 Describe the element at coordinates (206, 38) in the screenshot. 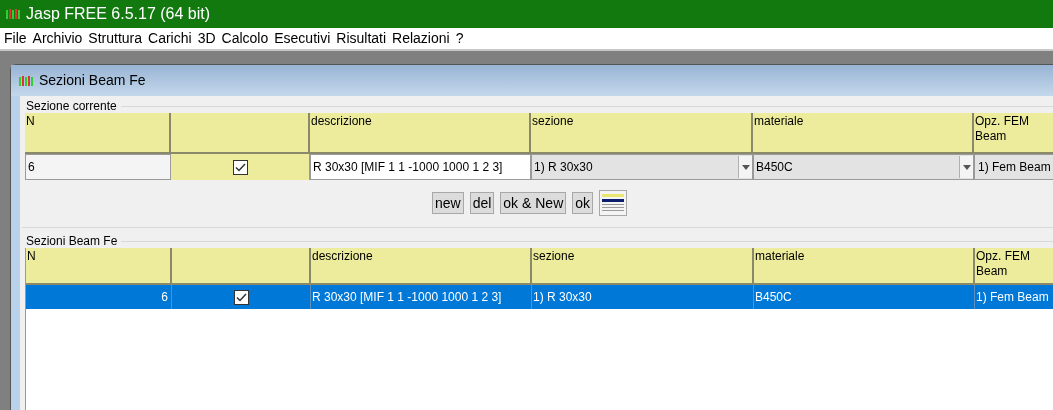

I see `menu-item: 3D` at that location.